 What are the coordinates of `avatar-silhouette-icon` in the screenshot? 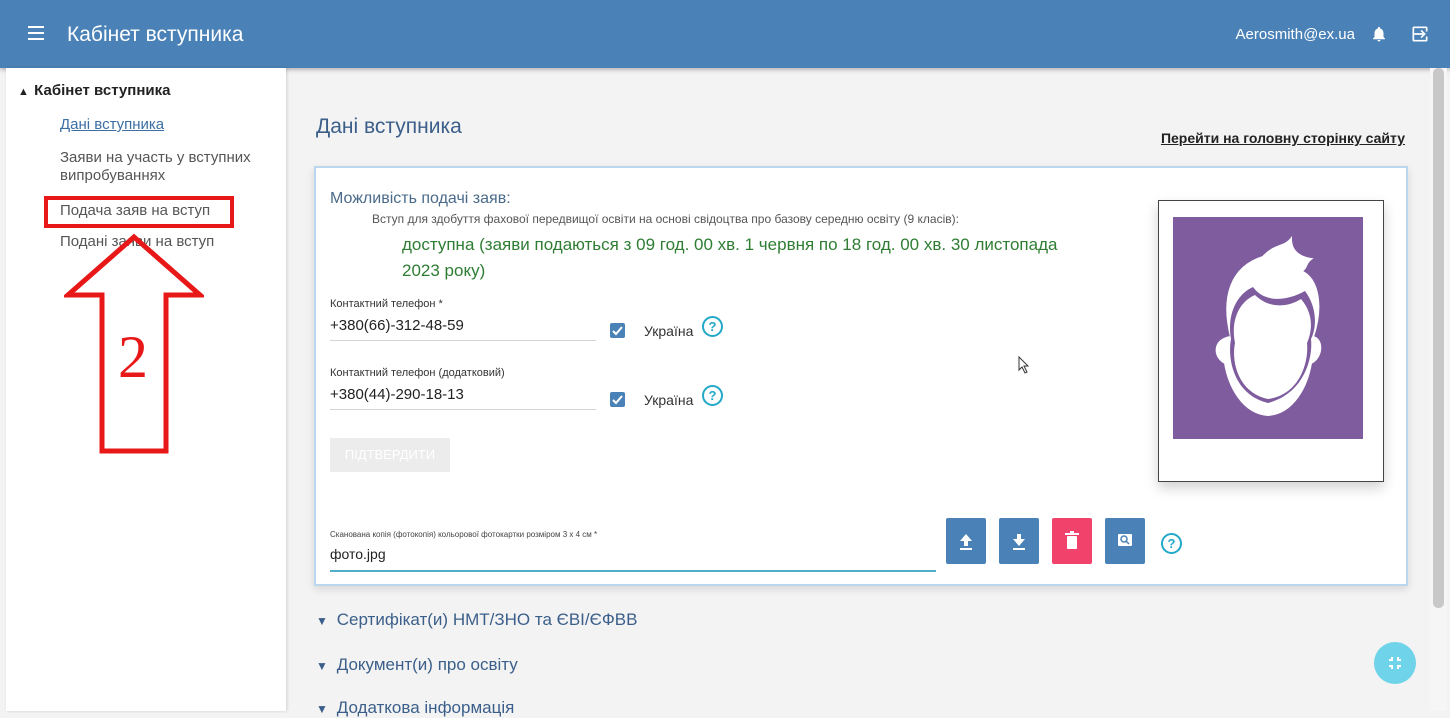 It's located at (1268, 326).